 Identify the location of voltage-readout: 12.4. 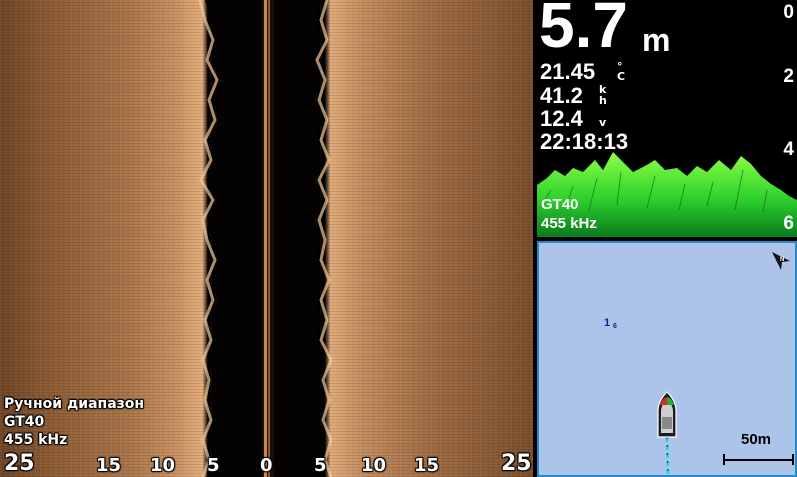
(561, 118).